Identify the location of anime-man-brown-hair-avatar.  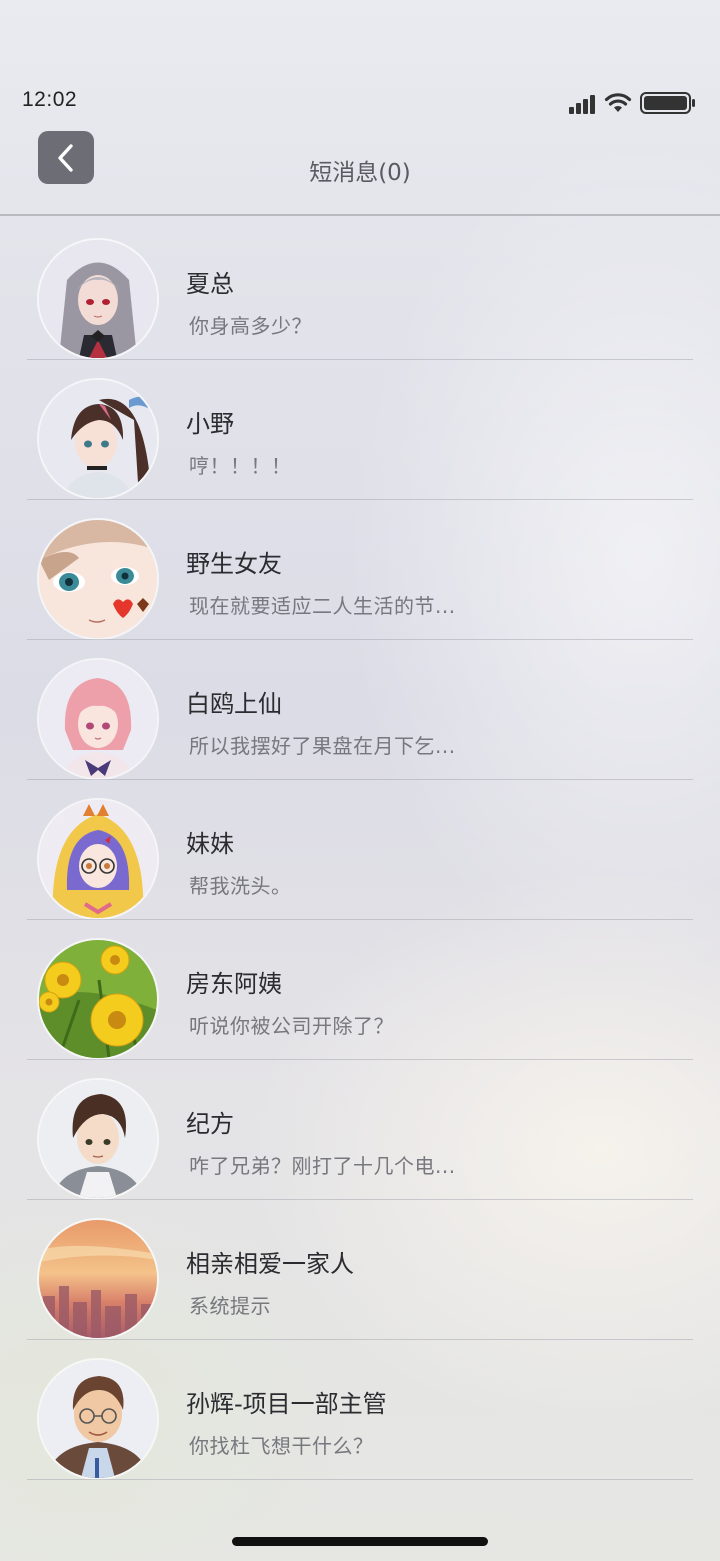
(98, 1139).